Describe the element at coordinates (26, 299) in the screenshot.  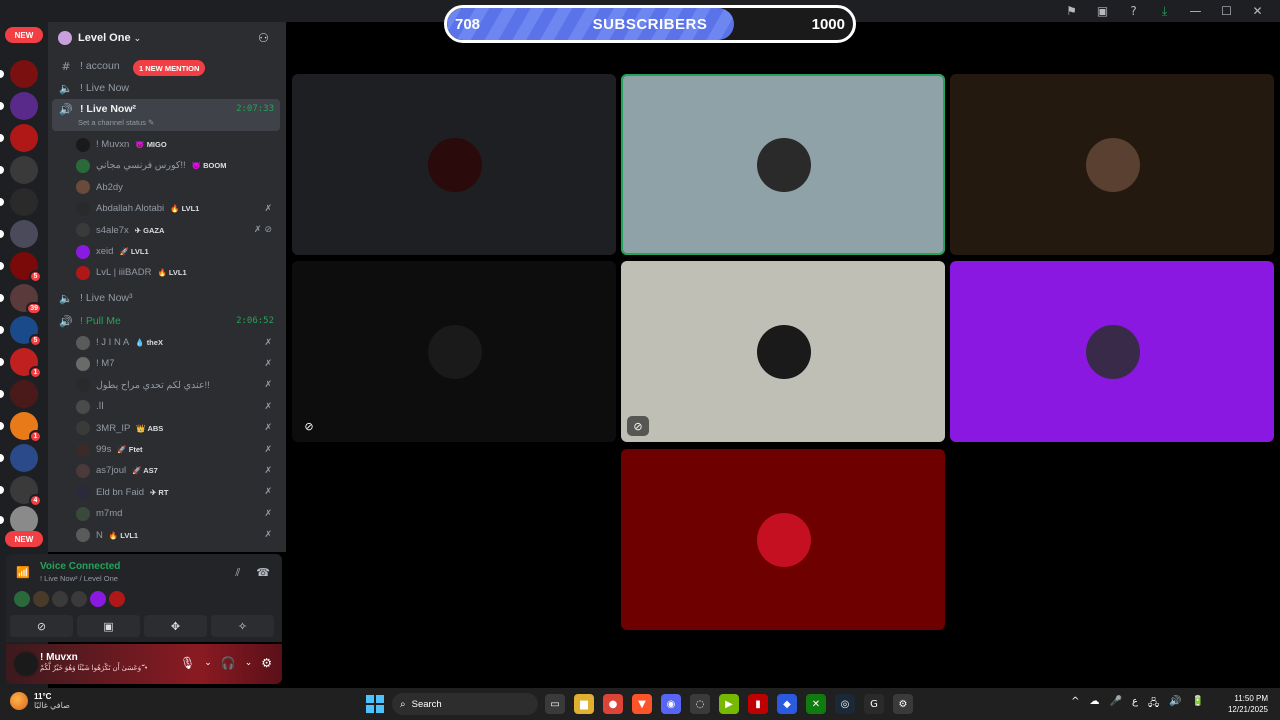
I see `server-icon: 39` at that location.